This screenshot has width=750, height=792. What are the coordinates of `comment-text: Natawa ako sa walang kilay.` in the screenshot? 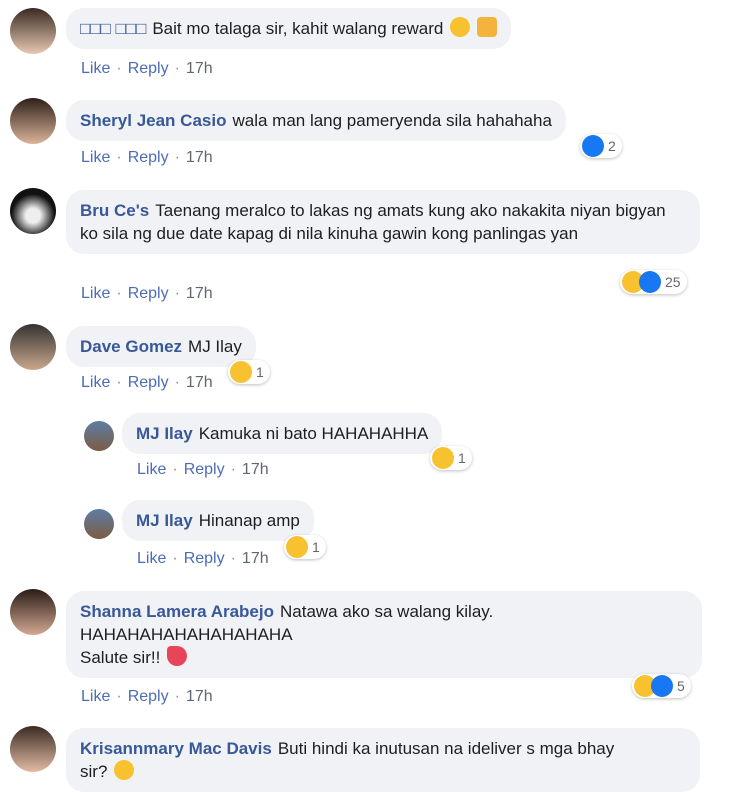 It's located at (387, 611).